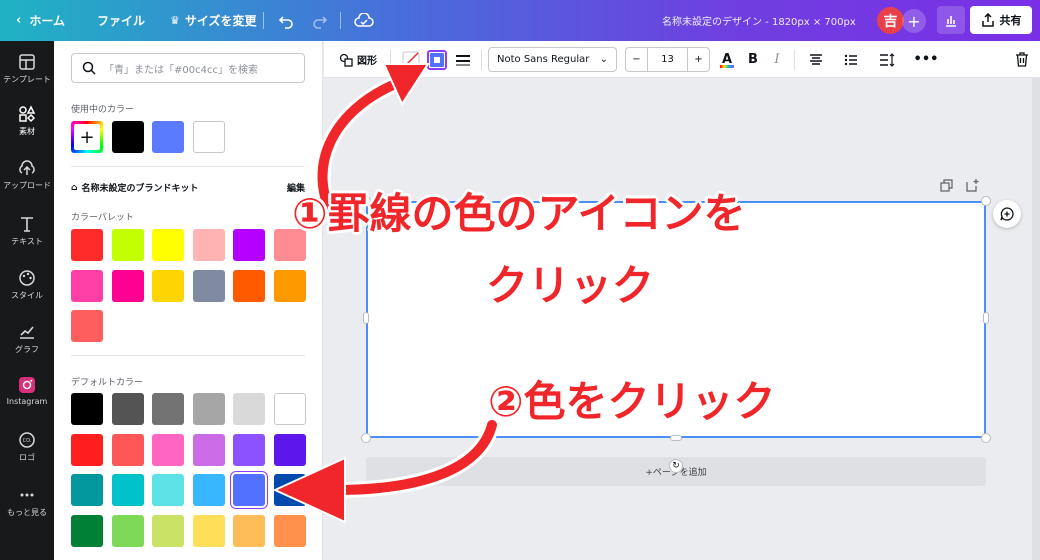 The width and height of the screenshot is (1040, 560). Describe the element at coordinates (603, 59) in the screenshot. I see `chevron-down-icon: ⌄` at that location.